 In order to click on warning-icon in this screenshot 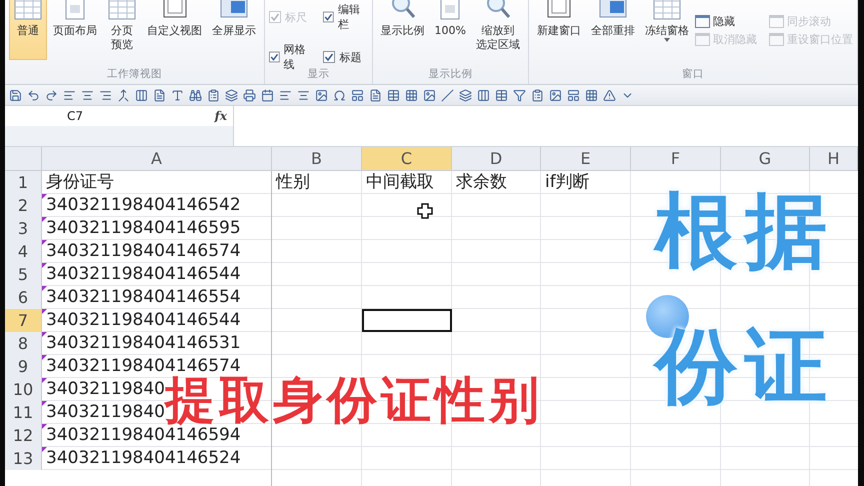, I will do `click(609, 95)`.